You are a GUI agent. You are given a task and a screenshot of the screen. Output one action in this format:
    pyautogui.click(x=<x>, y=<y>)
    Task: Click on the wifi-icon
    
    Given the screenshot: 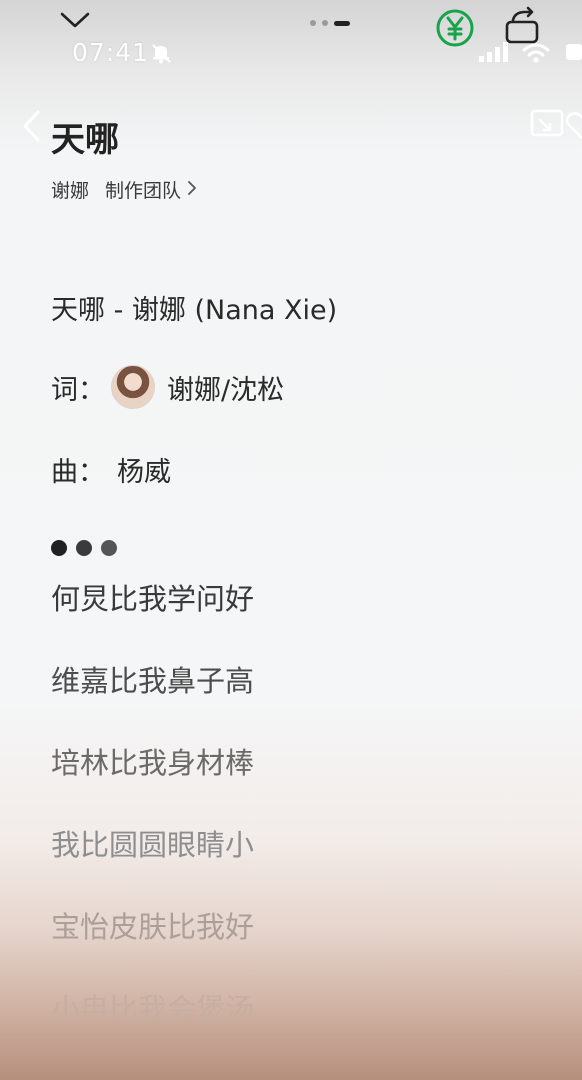 What is the action you would take?
    pyautogui.click(x=536, y=55)
    